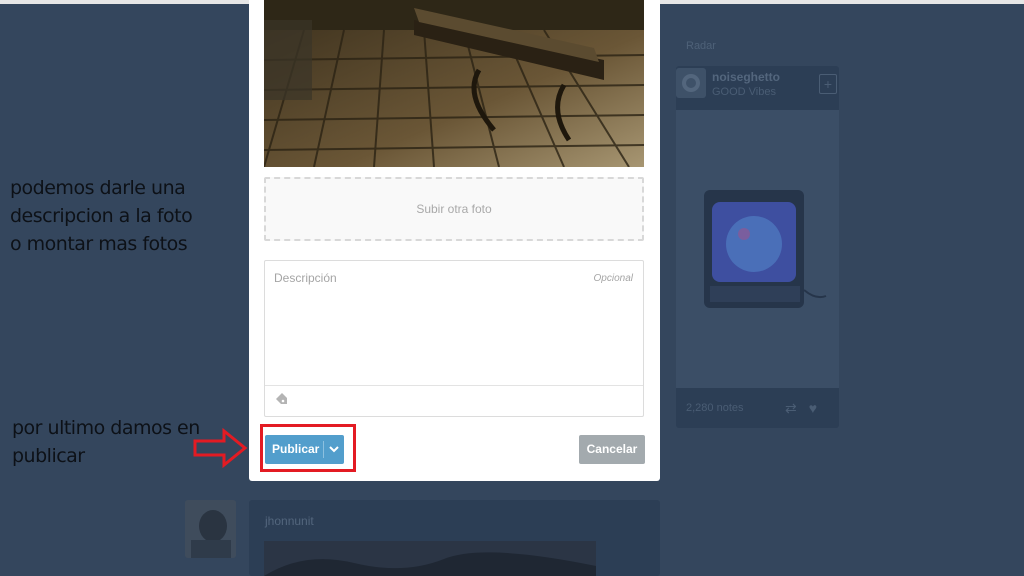 Image resolution: width=1024 pixels, height=576 pixels. Describe the element at coordinates (612, 449) in the screenshot. I see `cancel-button: Cancelar` at that location.